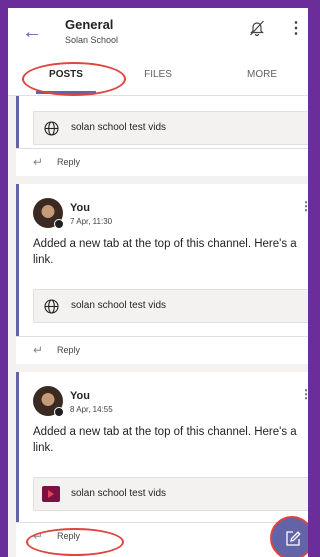 The height and width of the screenshot is (557, 320). What do you see at coordinates (293, 538) in the screenshot?
I see `compose-icon` at bounding box center [293, 538].